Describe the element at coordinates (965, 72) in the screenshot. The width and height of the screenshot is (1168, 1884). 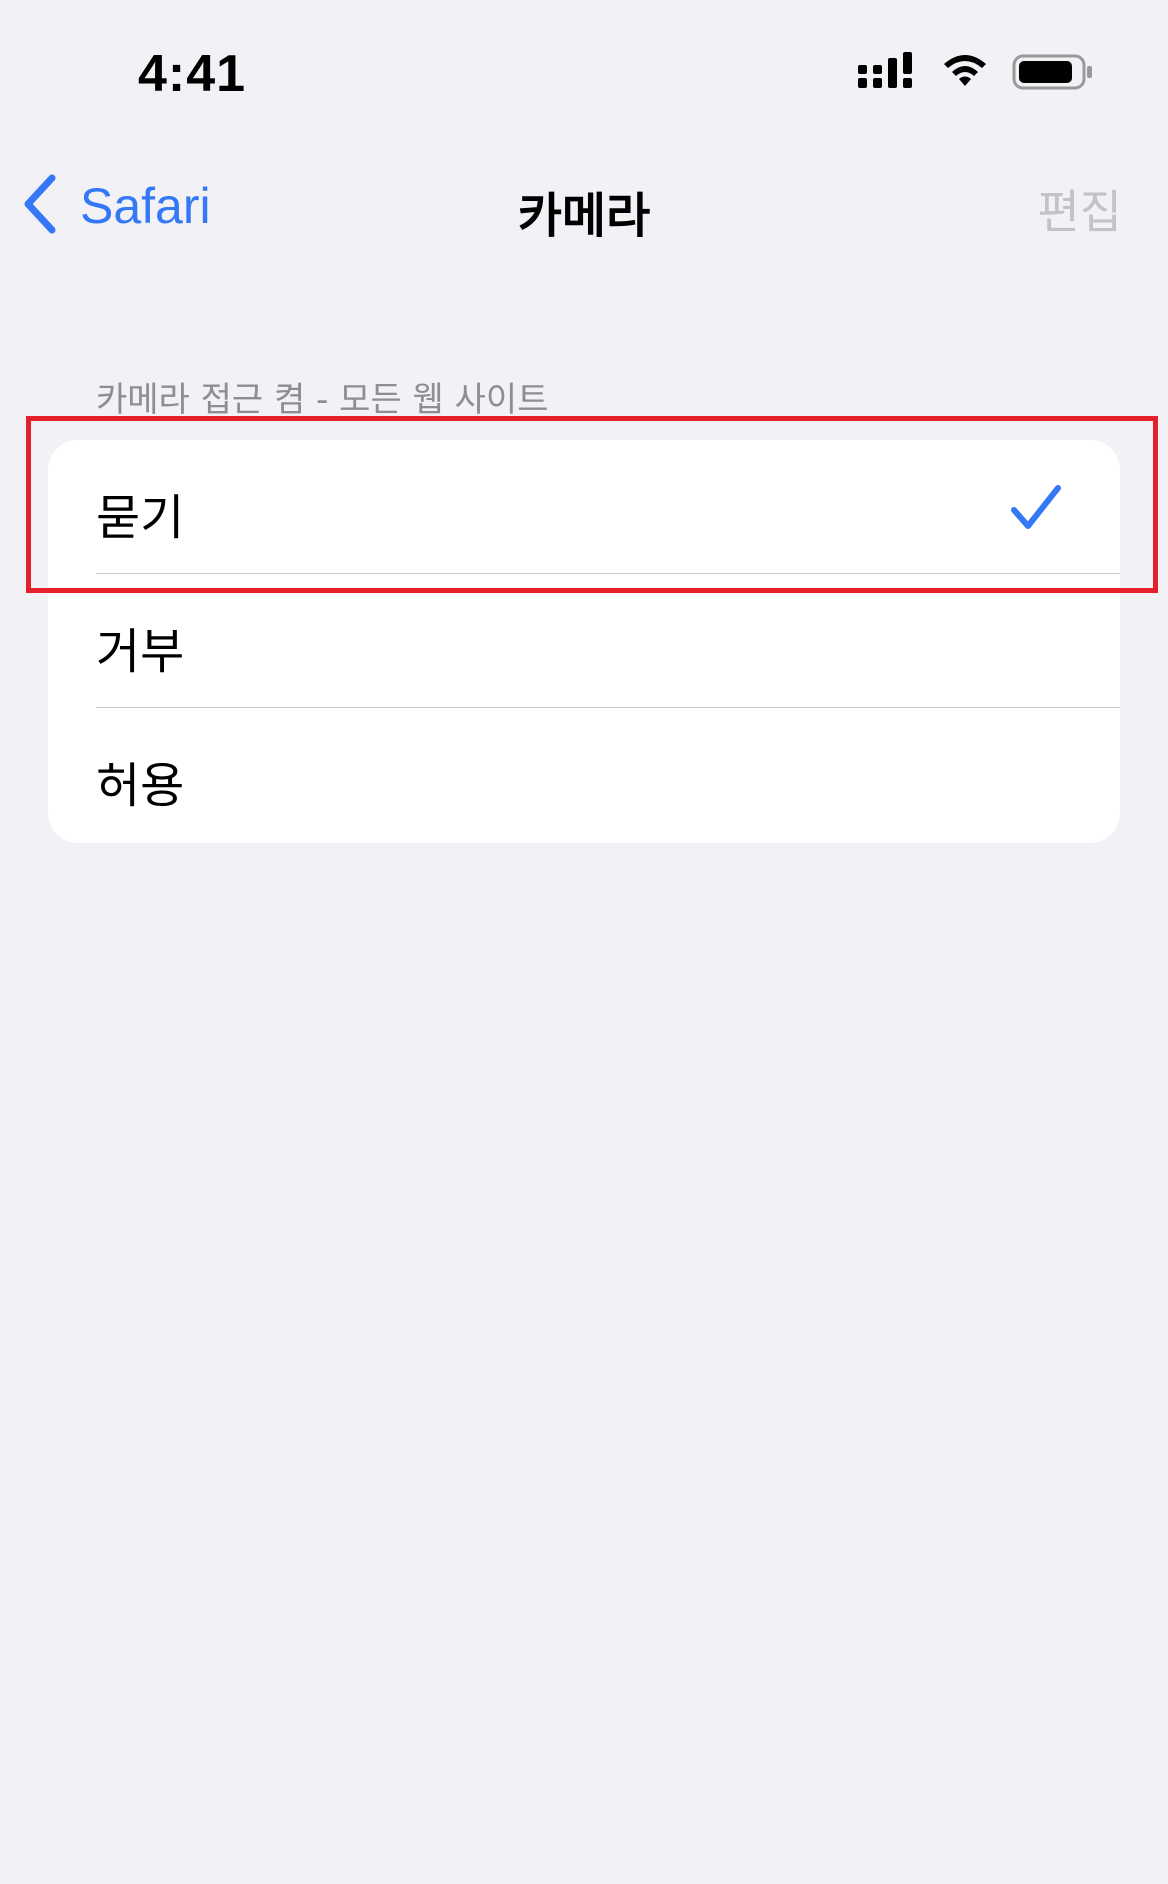
I see `wifi-icon` at that location.